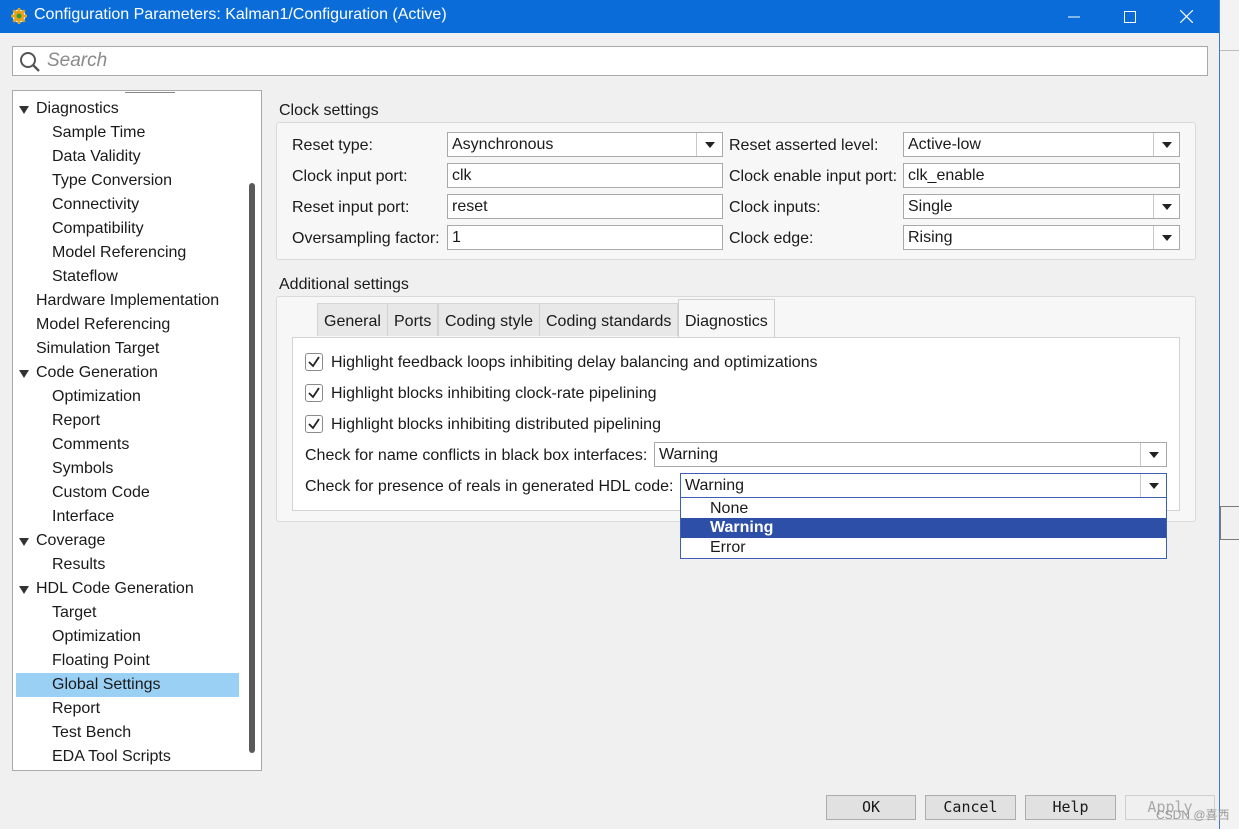 The width and height of the screenshot is (1239, 829). What do you see at coordinates (489, 319) in the screenshot?
I see `tab-coding-style: Coding style` at bounding box center [489, 319].